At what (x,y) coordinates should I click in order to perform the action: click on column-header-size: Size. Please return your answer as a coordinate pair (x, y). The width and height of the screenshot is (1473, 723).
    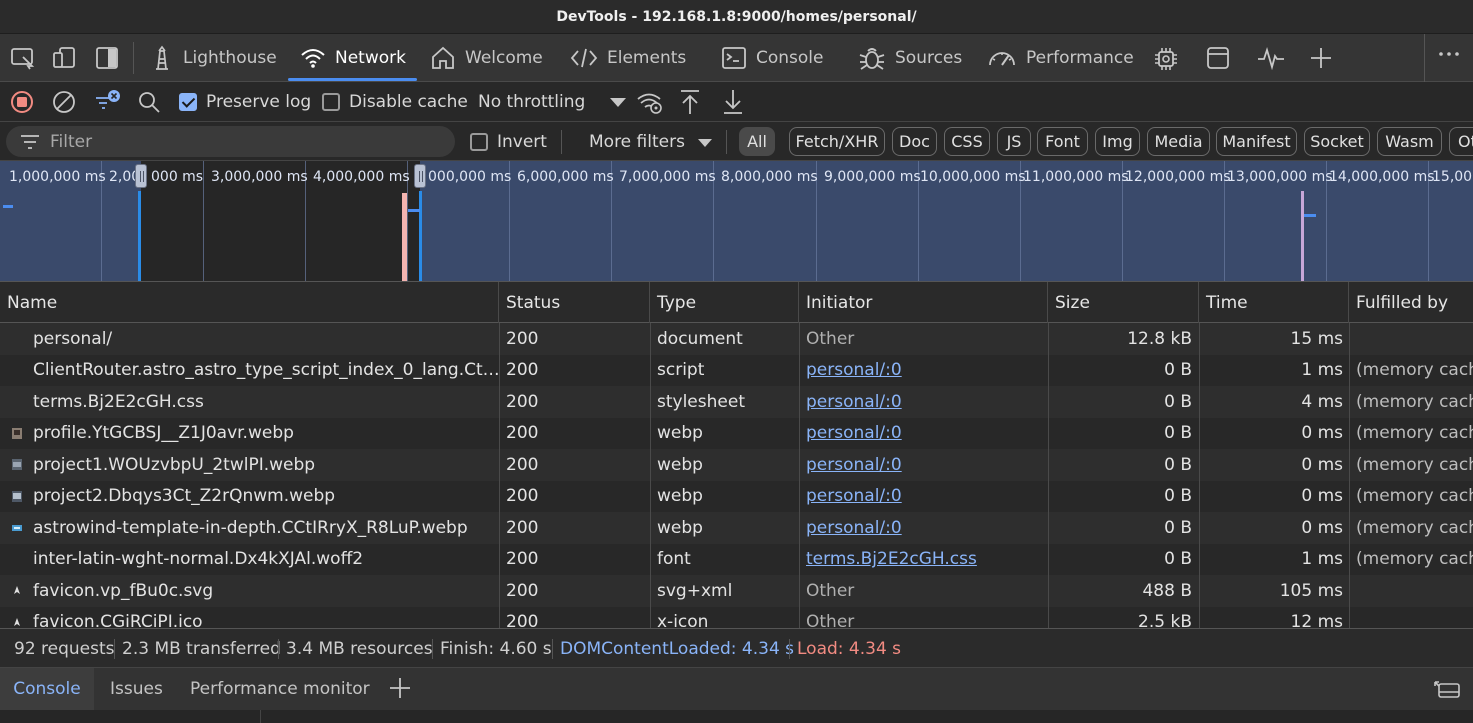
    Looking at the image, I should click on (1123, 302).